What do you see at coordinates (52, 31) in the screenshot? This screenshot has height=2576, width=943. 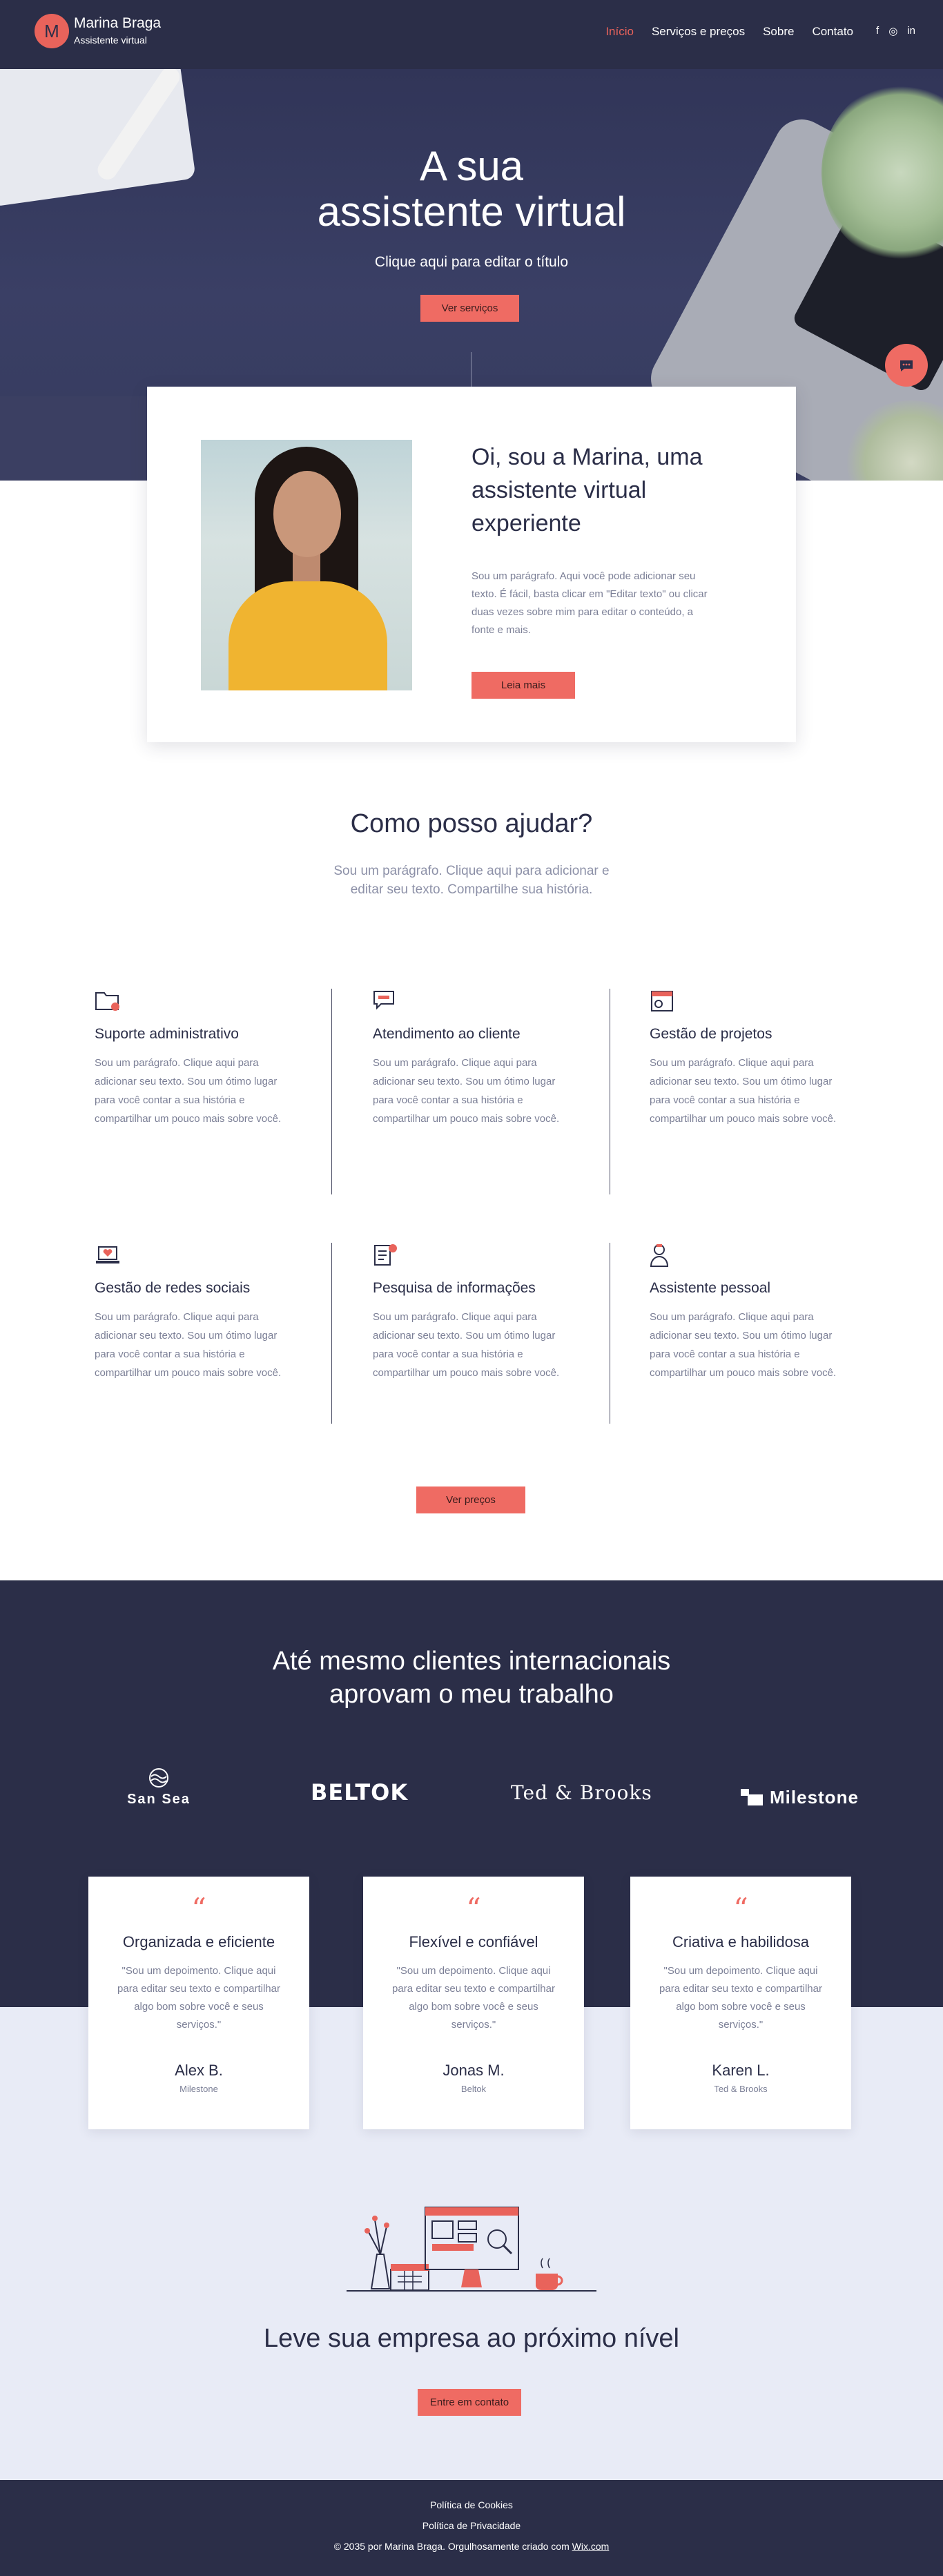 I see `logo-badge: M` at bounding box center [52, 31].